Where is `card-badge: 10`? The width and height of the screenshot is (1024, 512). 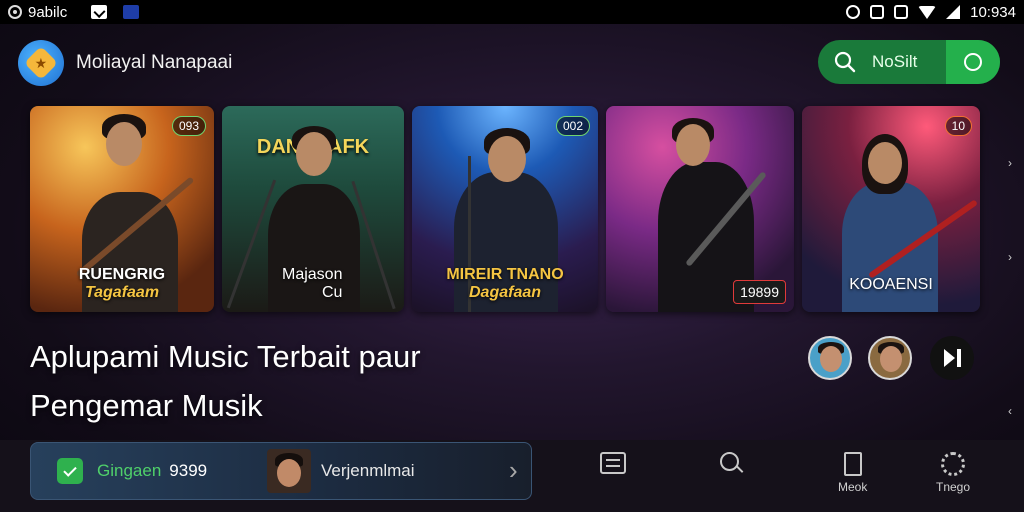
card-badge: 10 is located at coordinates (958, 126).